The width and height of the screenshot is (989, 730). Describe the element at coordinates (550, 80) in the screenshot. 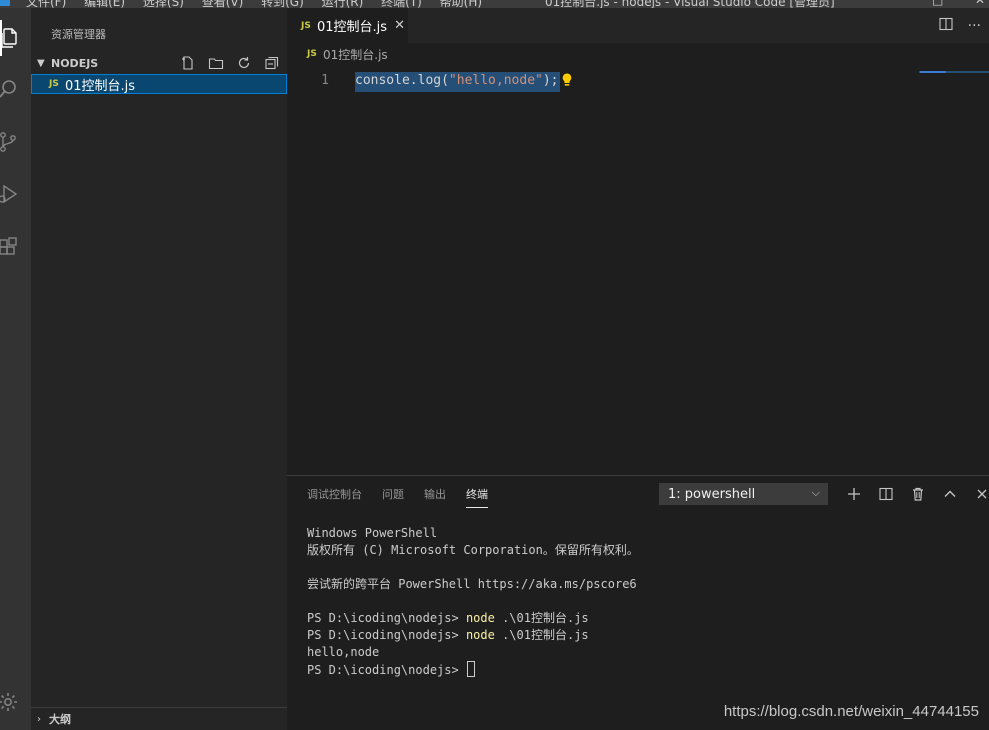

I see `code-end: );` at that location.